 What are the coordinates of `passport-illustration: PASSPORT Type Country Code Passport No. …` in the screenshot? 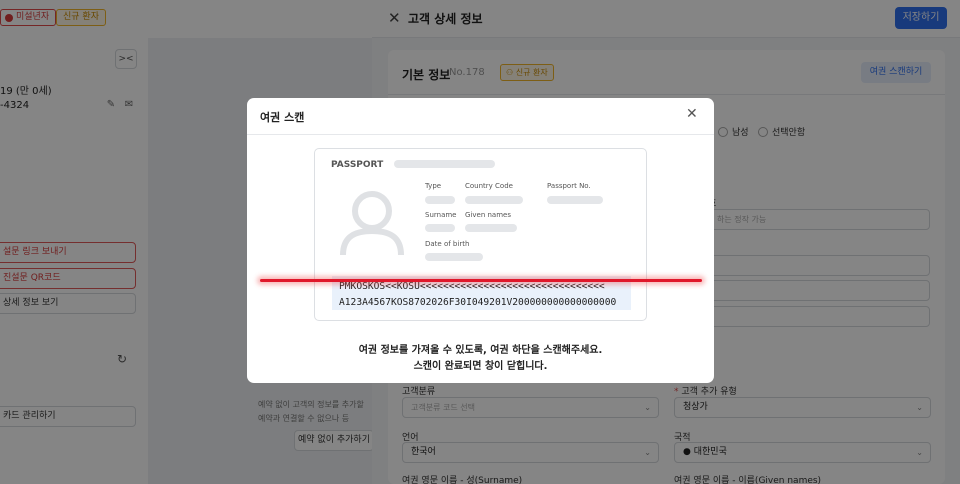 It's located at (480, 234).